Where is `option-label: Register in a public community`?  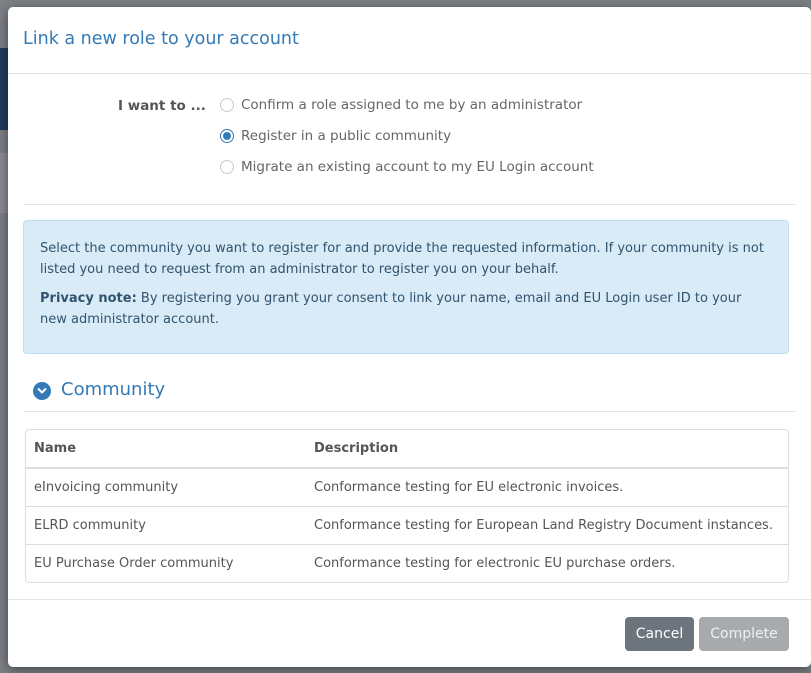 option-label: Register in a public community is located at coordinates (346, 136).